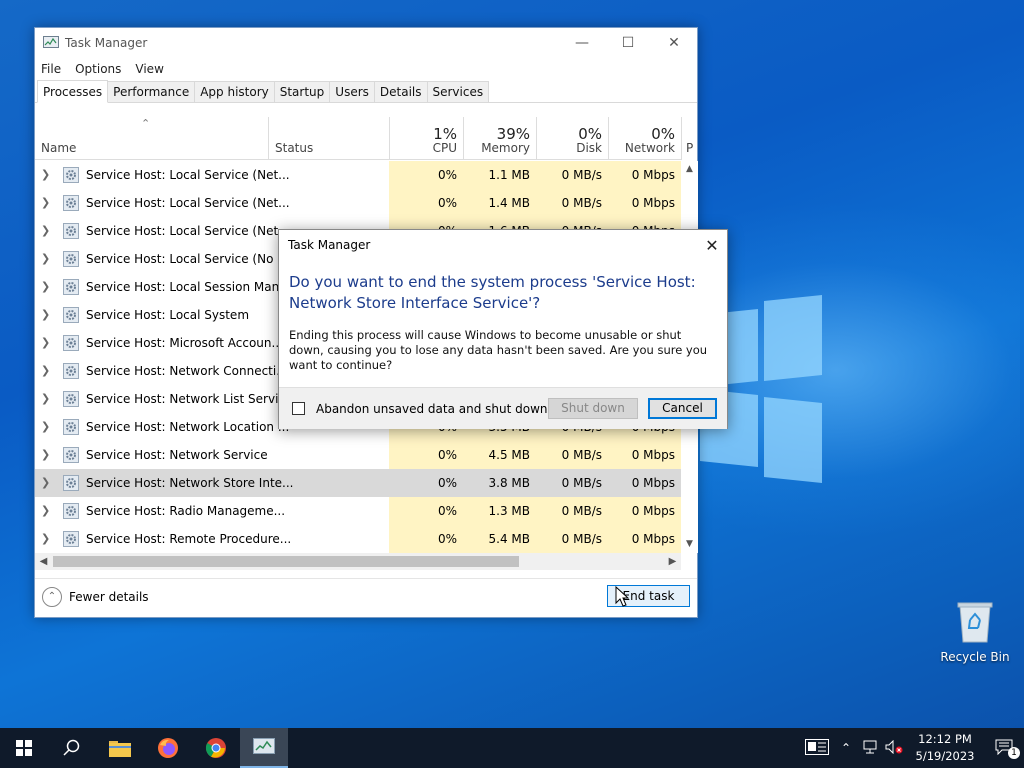  What do you see at coordinates (168, 748) in the screenshot?
I see `taskbar-firefox` at bounding box center [168, 748].